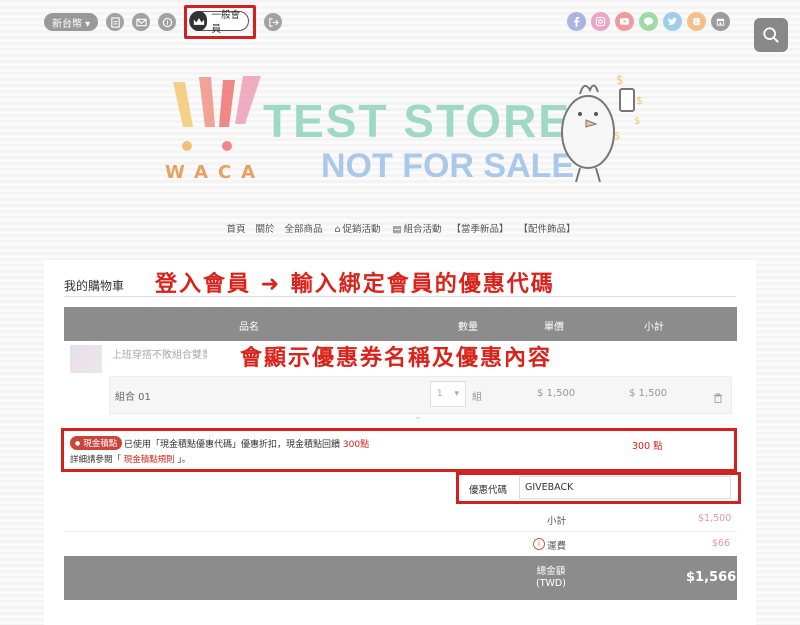  I want to click on col-name: 品名, so click(249, 327).